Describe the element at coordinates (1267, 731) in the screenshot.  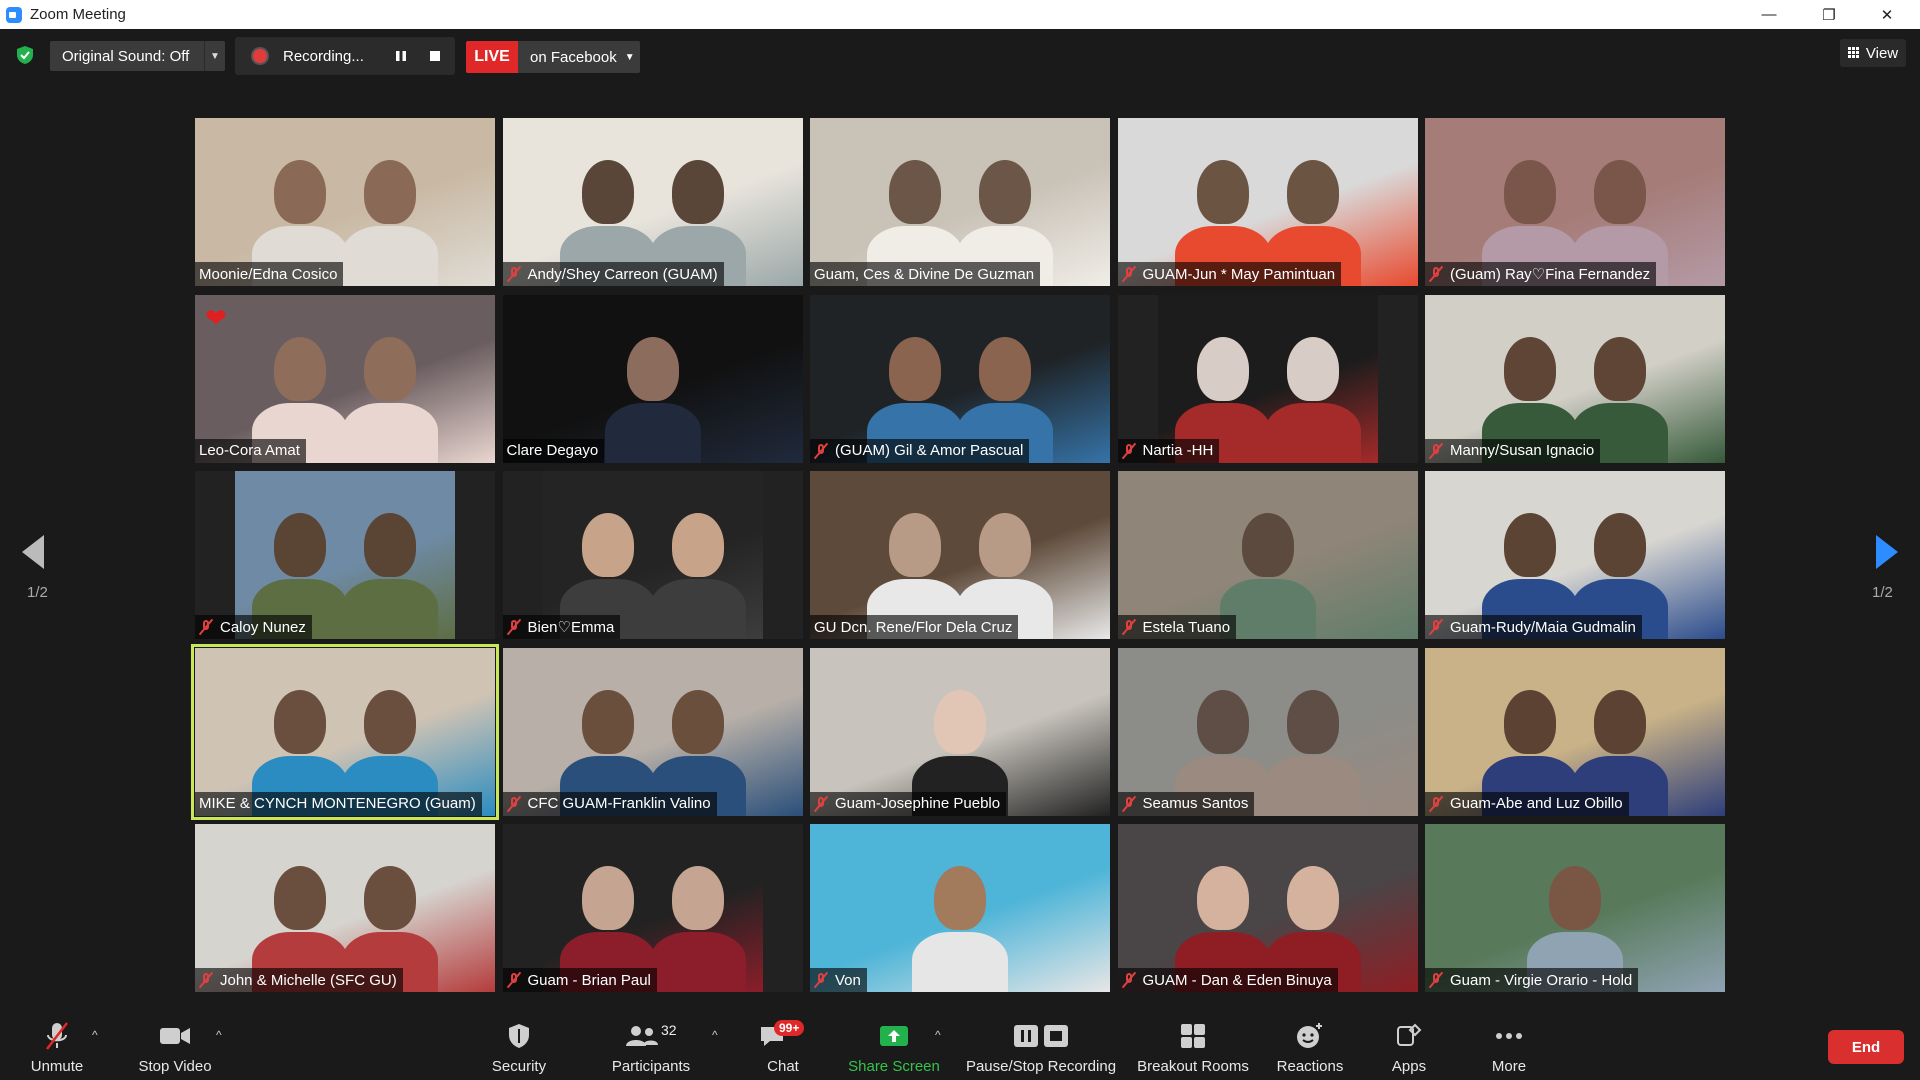
I see `participant-video-tile: Seamus Santos` at that location.